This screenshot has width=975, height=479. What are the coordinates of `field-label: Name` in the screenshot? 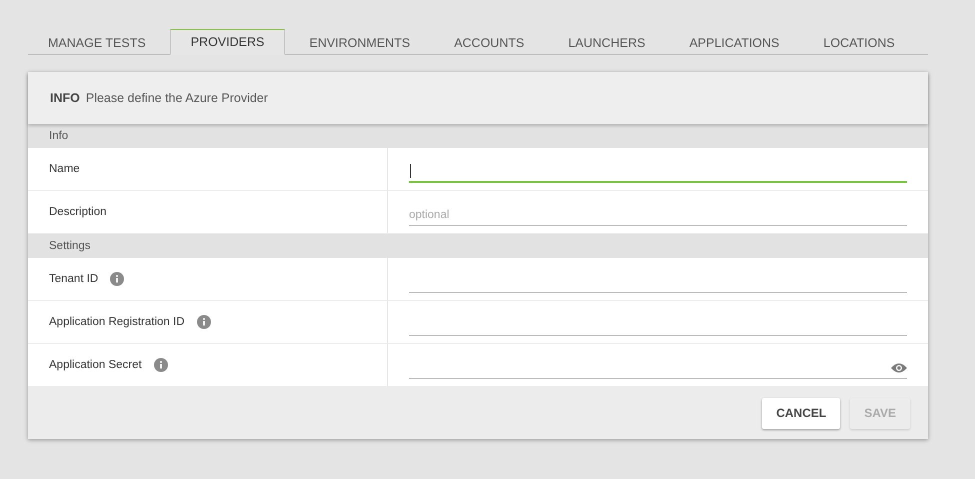 It's located at (64, 169).